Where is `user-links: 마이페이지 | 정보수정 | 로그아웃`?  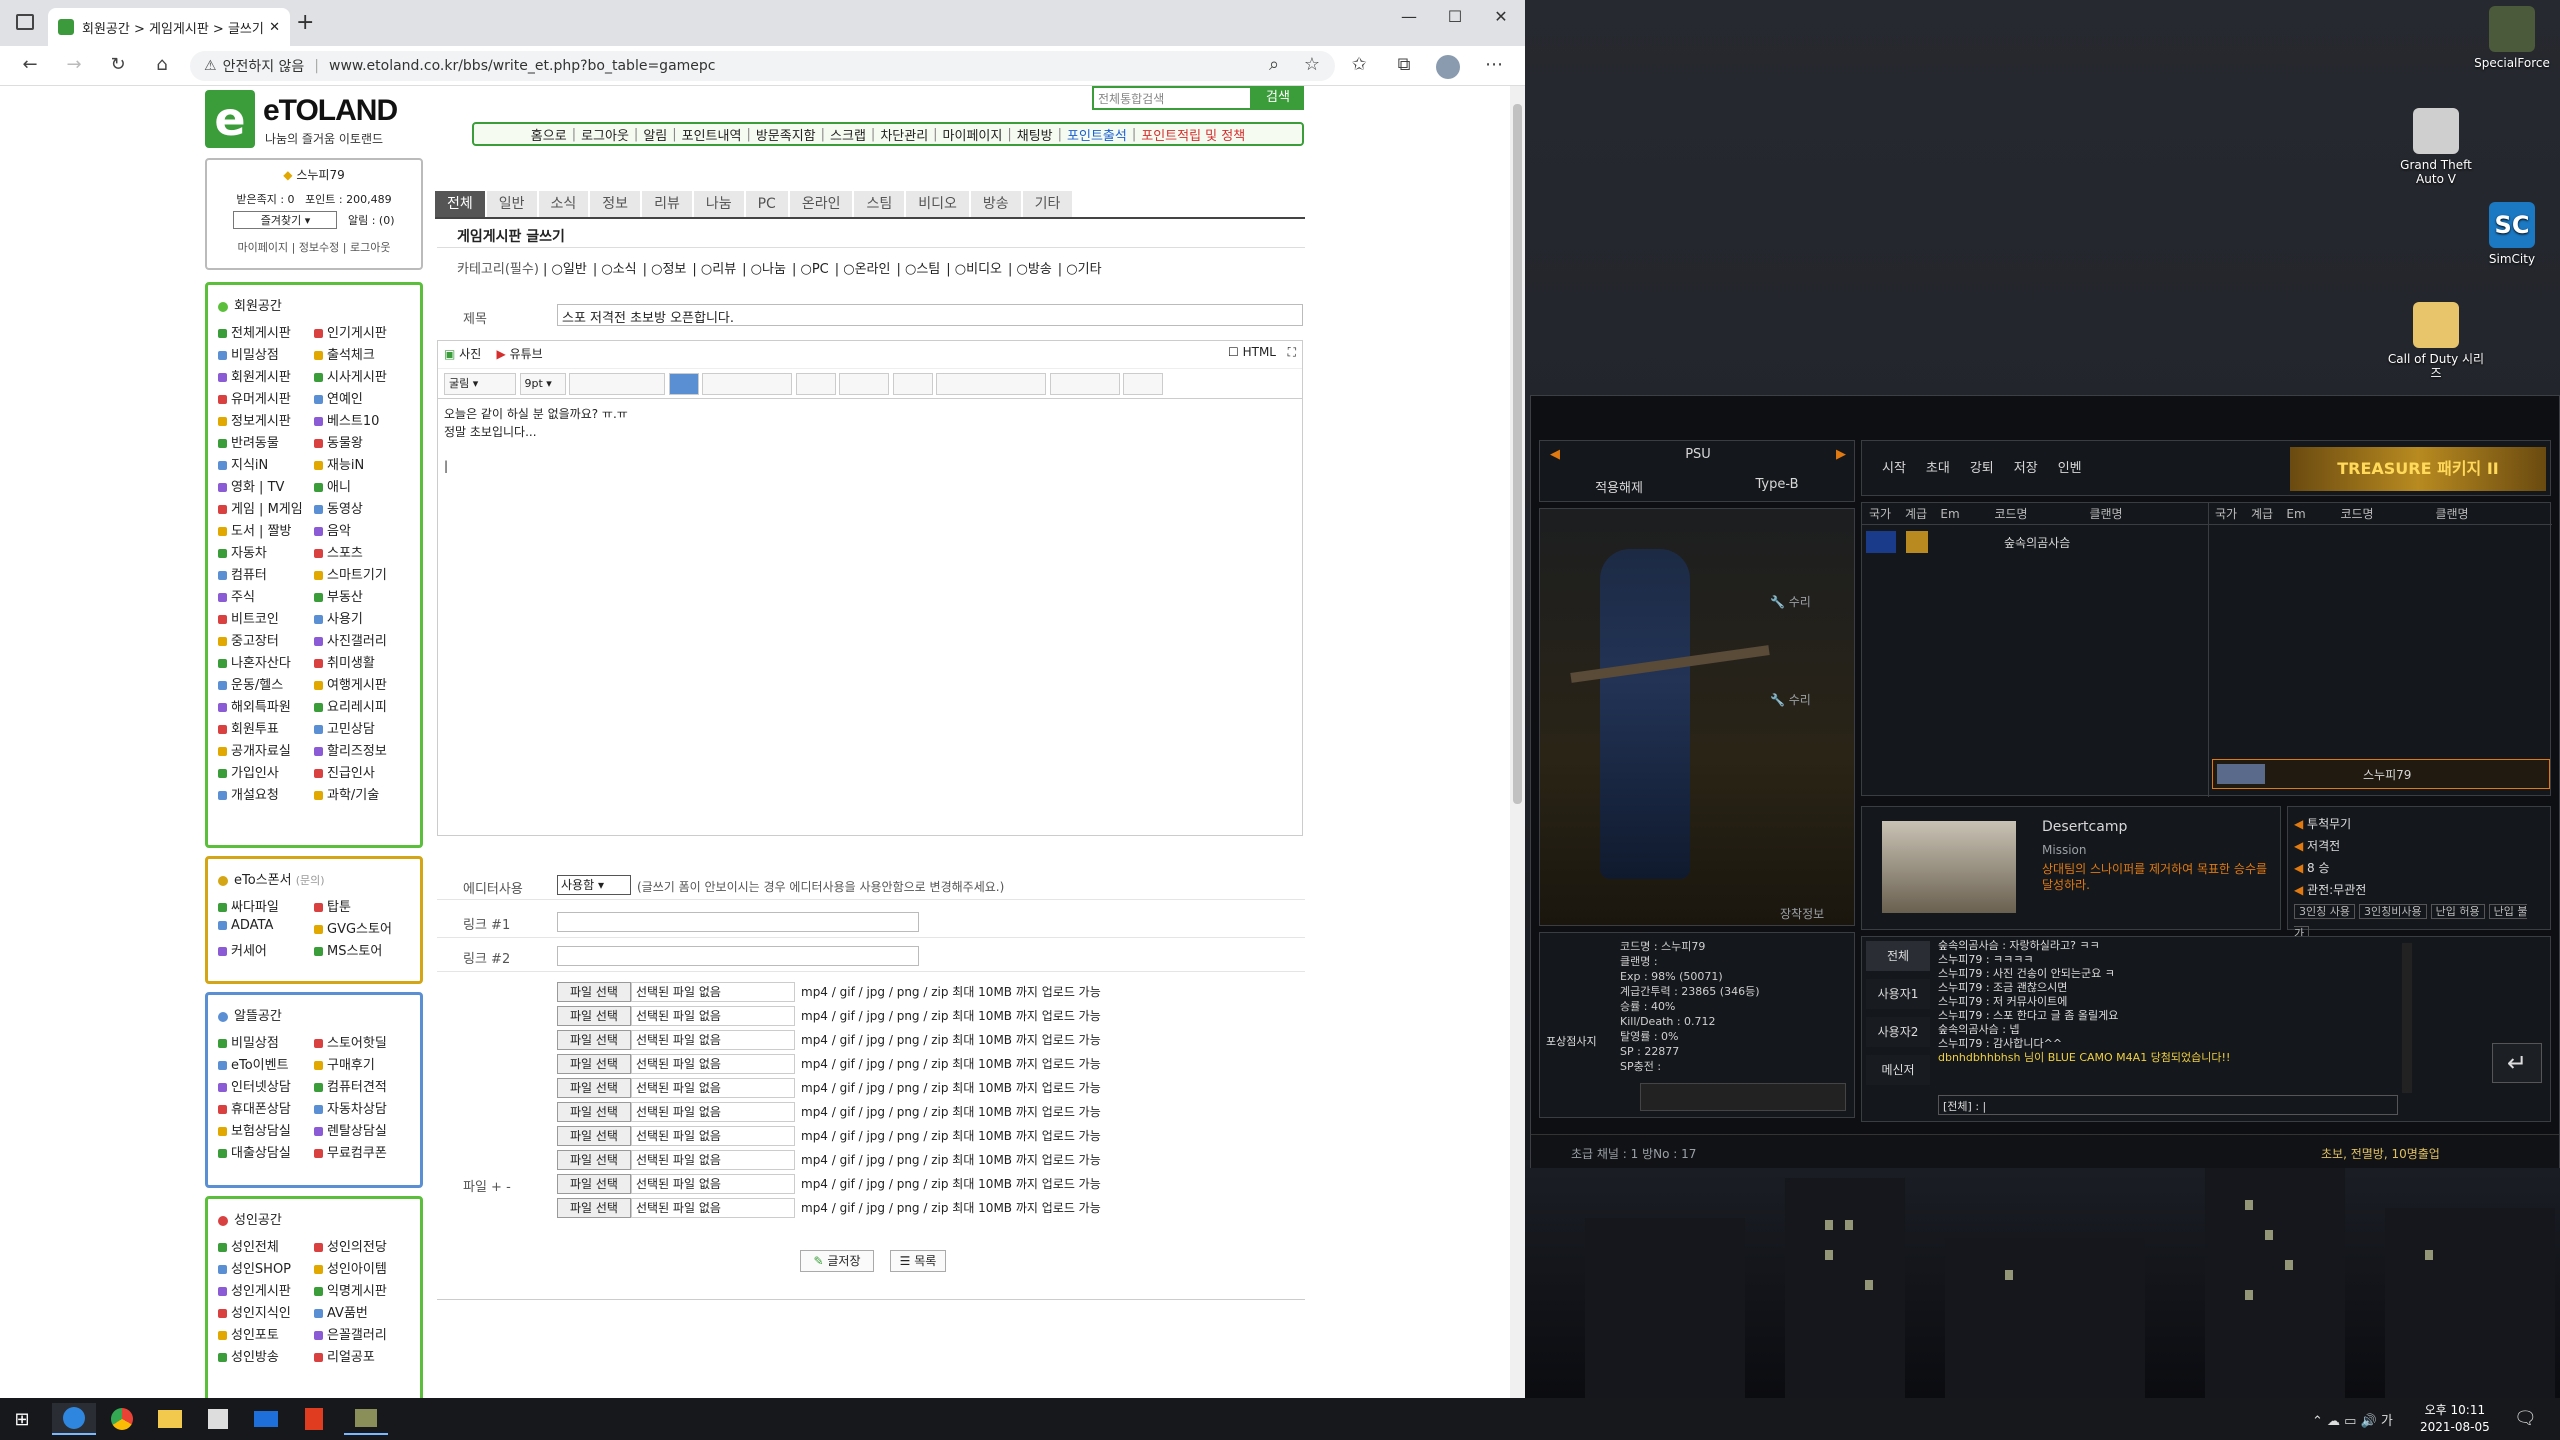 user-links: 마이페이지 | 정보수정 | 로그아웃 is located at coordinates (314, 247).